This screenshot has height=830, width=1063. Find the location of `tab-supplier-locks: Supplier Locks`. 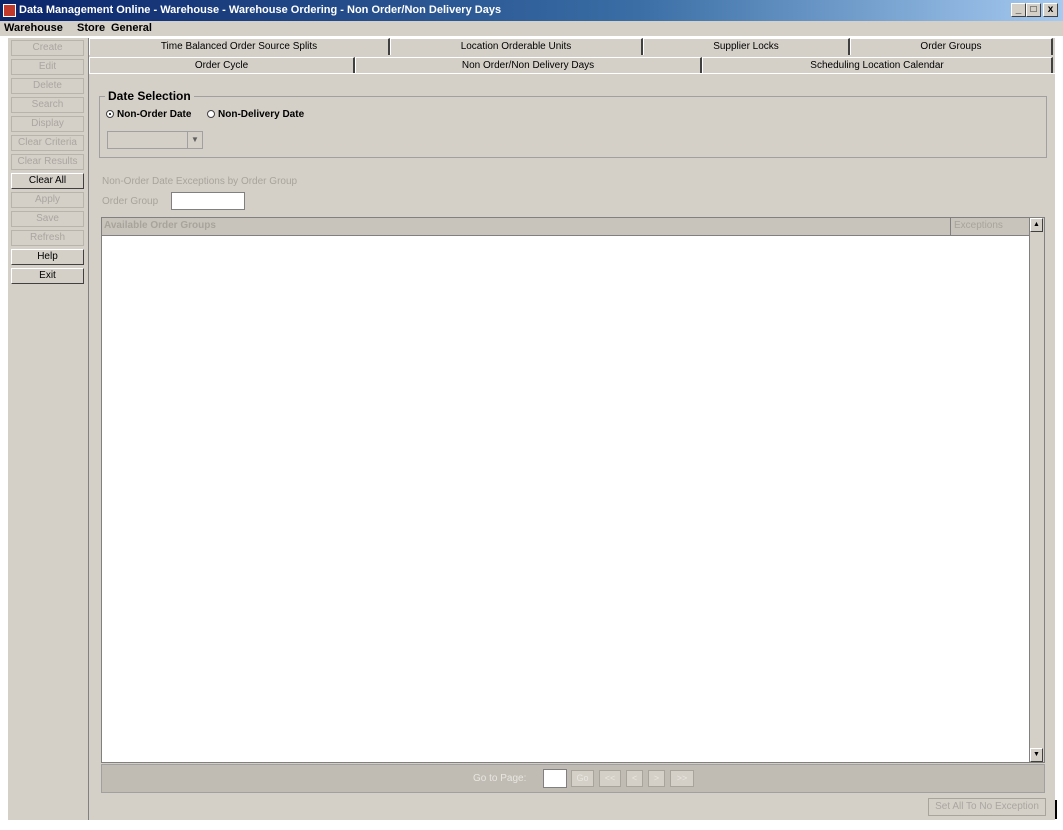

tab-supplier-locks: Supplier Locks is located at coordinates (746, 46).